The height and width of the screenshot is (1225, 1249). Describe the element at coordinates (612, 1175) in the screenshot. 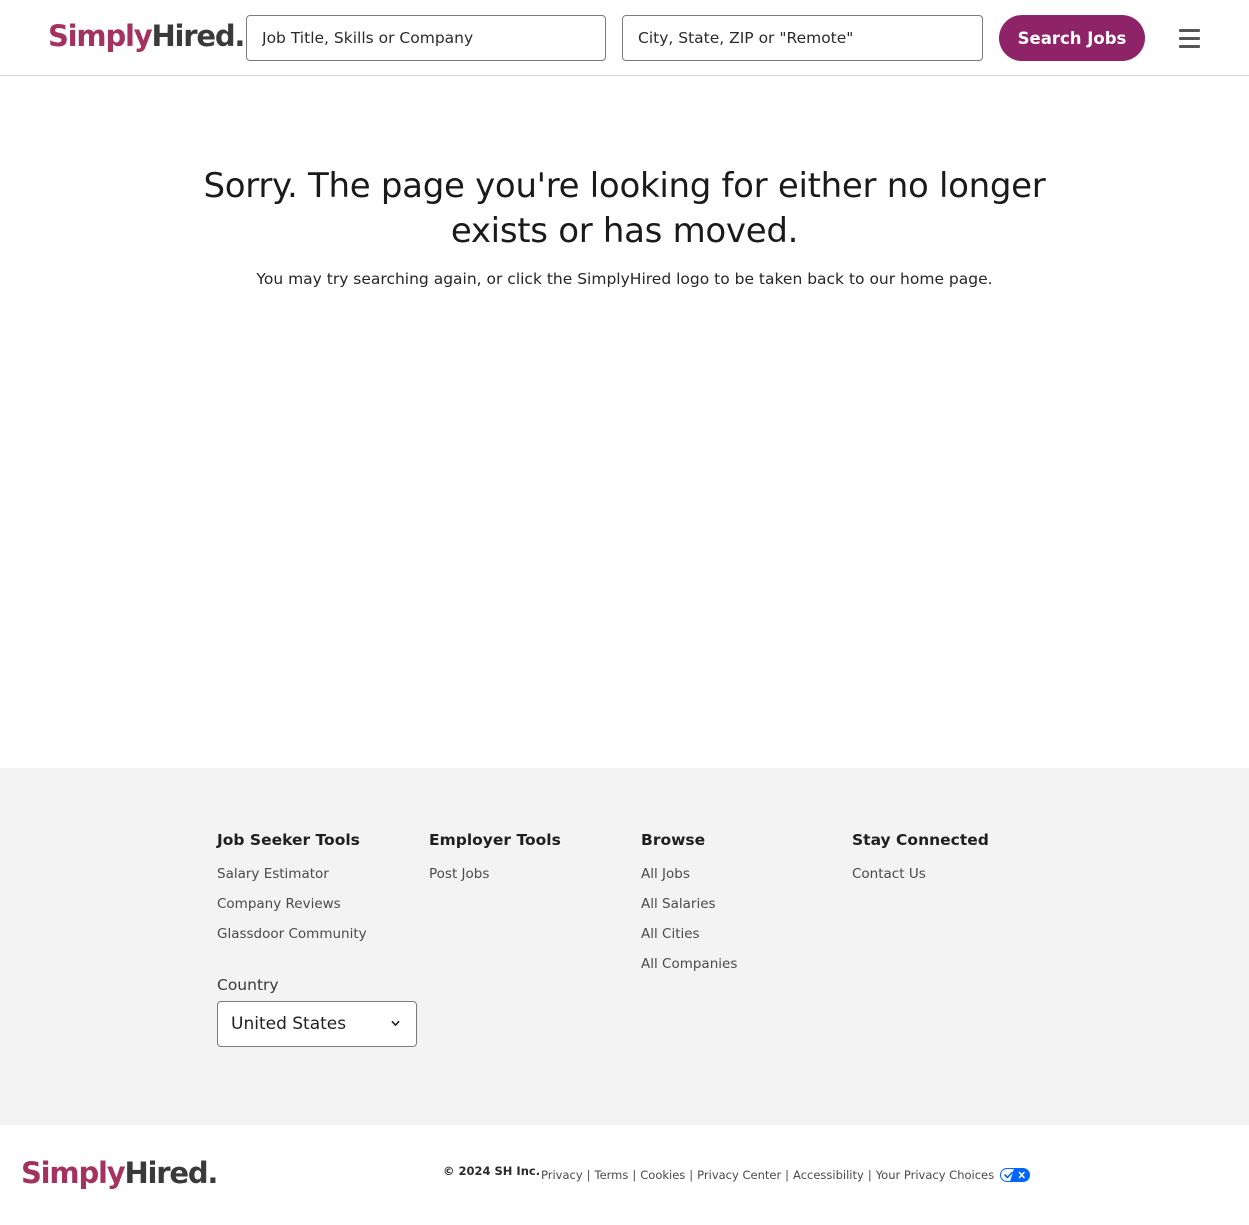

I see `legal-link-terms: Terms` at that location.